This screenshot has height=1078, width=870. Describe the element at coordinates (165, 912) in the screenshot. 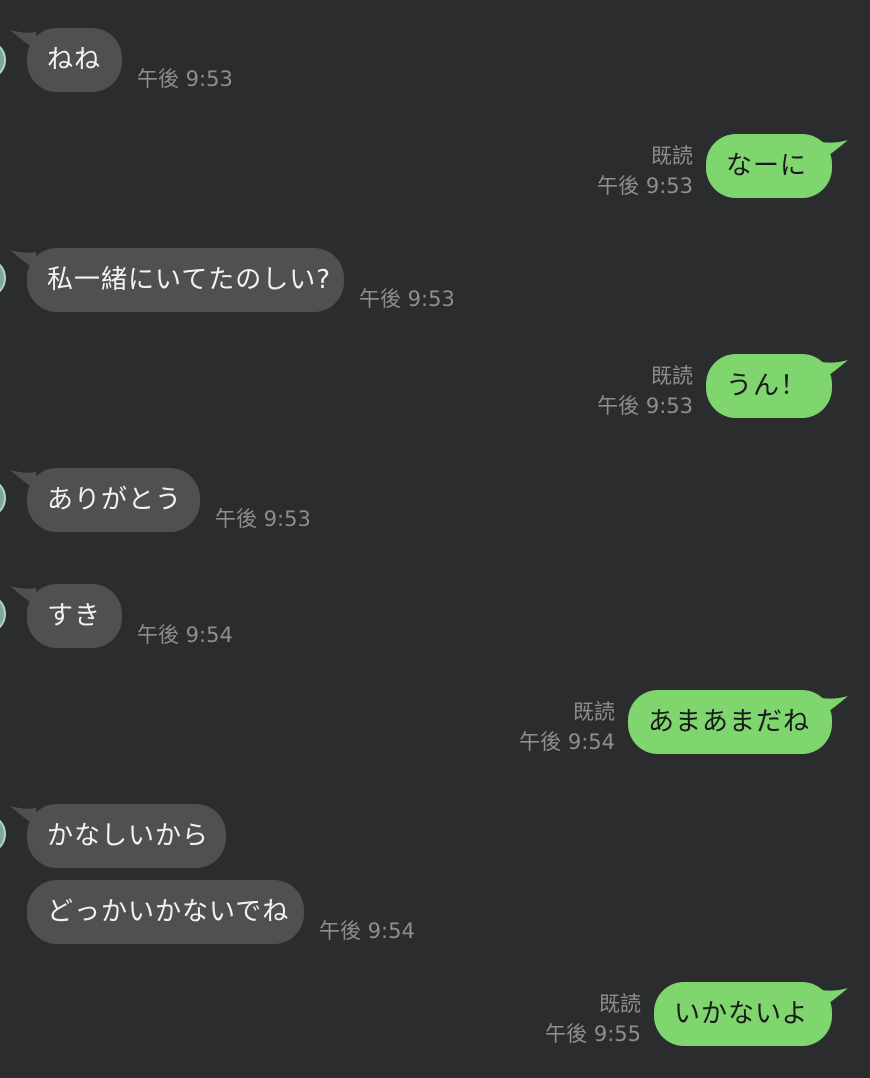

I see `message-bubble-incoming: どっかいかないでね` at that location.